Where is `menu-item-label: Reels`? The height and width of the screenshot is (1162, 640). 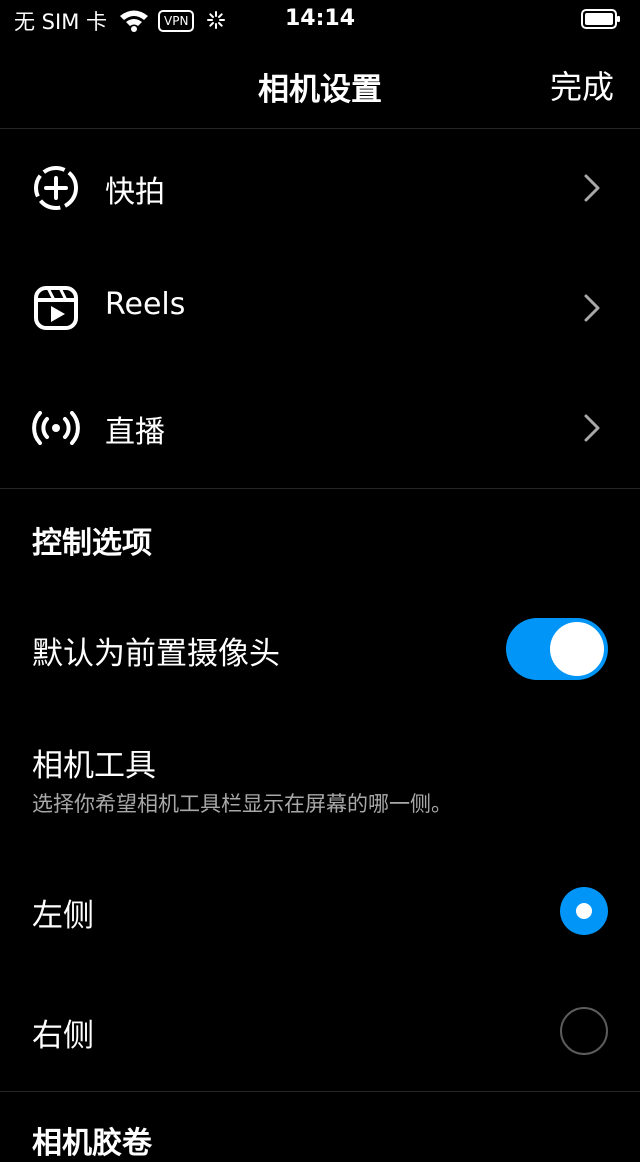 menu-item-label: Reels is located at coordinates (145, 304).